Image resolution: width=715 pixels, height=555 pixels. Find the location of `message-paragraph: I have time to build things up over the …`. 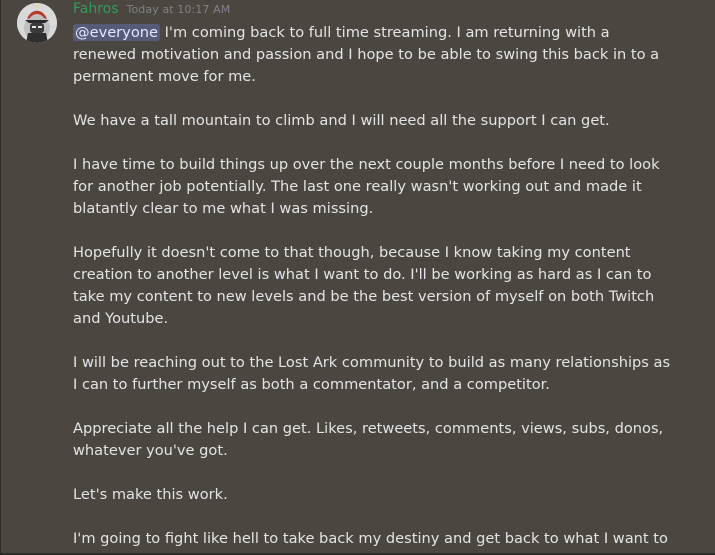

message-paragraph: I have time to build things up over the … is located at coordinates (366, 186).